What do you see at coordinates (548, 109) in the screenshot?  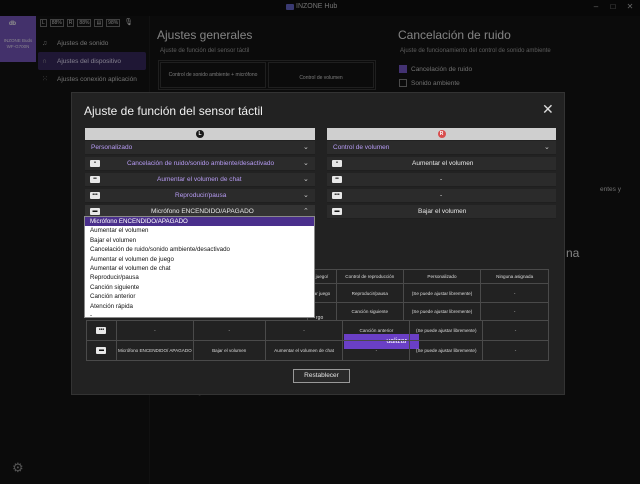 I see `close-icon: ✕` at bounding box center [548, 109].